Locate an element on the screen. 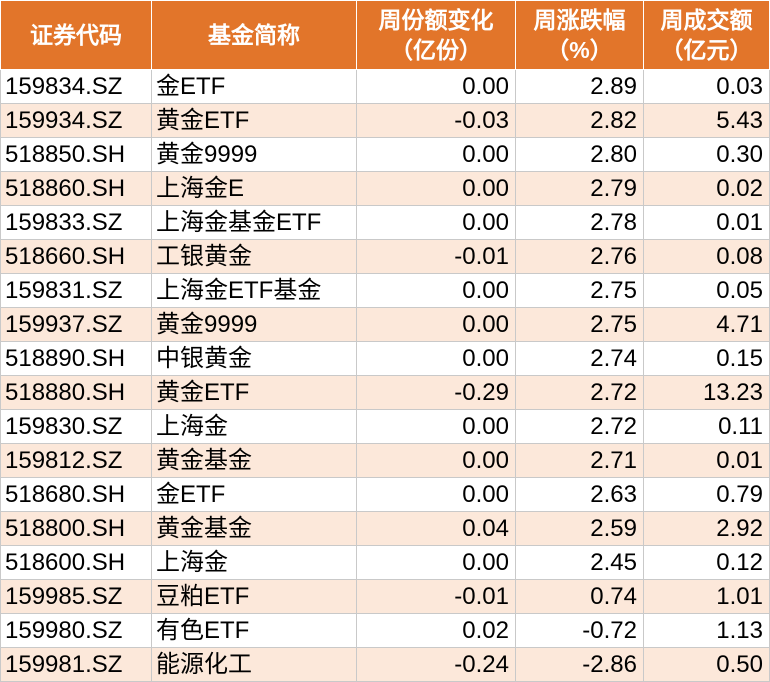 Image resolution: width=770 pixels, height=682 pixels. table-row: 159833.SZ 上海金基金ETF 0.00 2.78 0.01 is located at coordinates (385, 222).